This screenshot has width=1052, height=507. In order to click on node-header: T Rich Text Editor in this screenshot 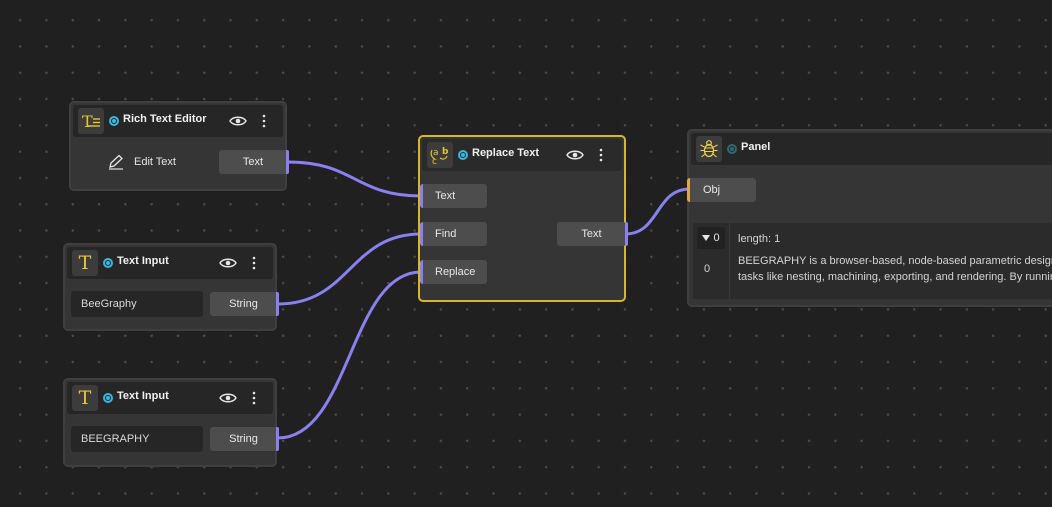, I will do `click(178, 121)`.